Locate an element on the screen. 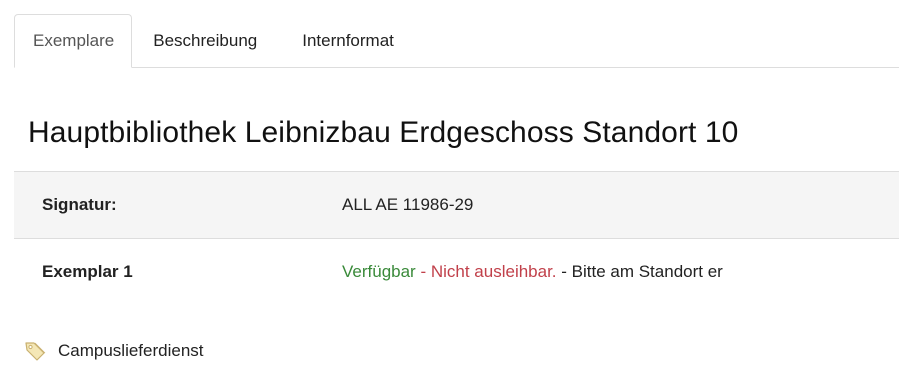 Image resolution: width=899 pixels, height=379 pixels. status-note: - Bitte am Standort er is located at coordinates (639, 272).